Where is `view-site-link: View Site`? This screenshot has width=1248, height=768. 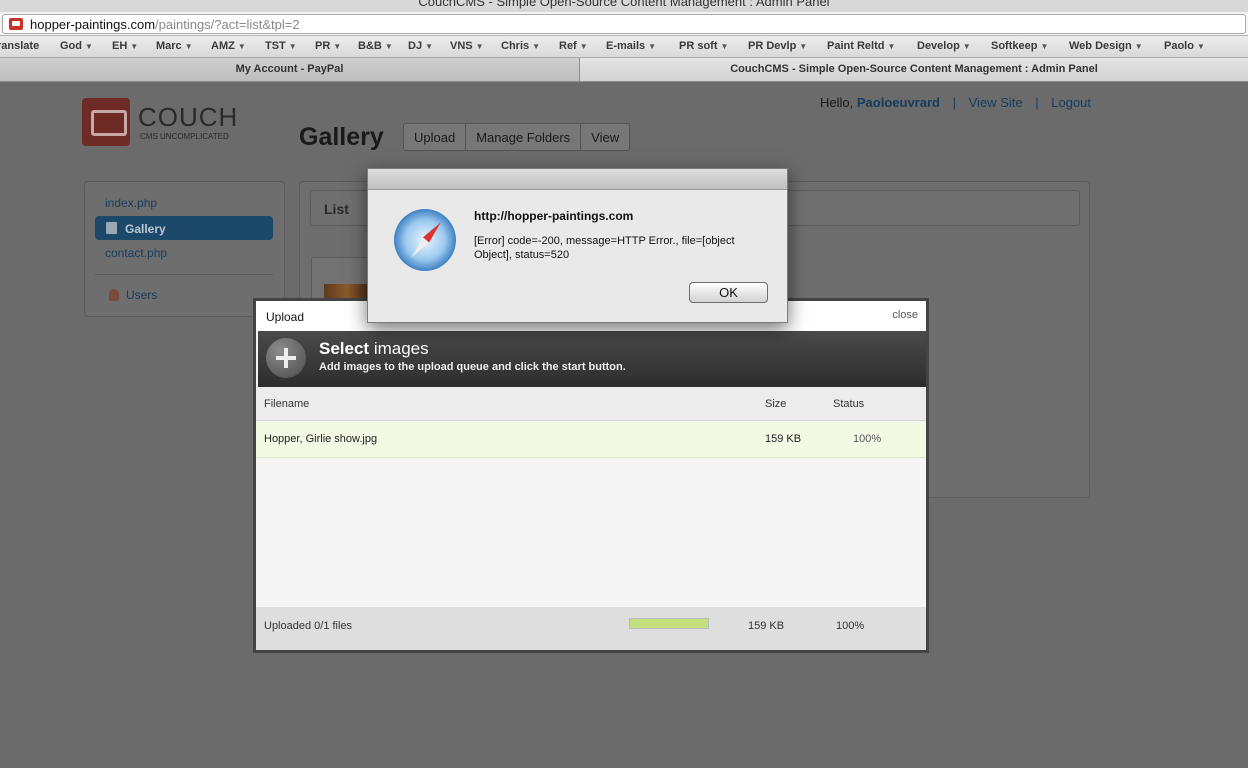 view-site-link: View Site is located at coordinates (996, 102).